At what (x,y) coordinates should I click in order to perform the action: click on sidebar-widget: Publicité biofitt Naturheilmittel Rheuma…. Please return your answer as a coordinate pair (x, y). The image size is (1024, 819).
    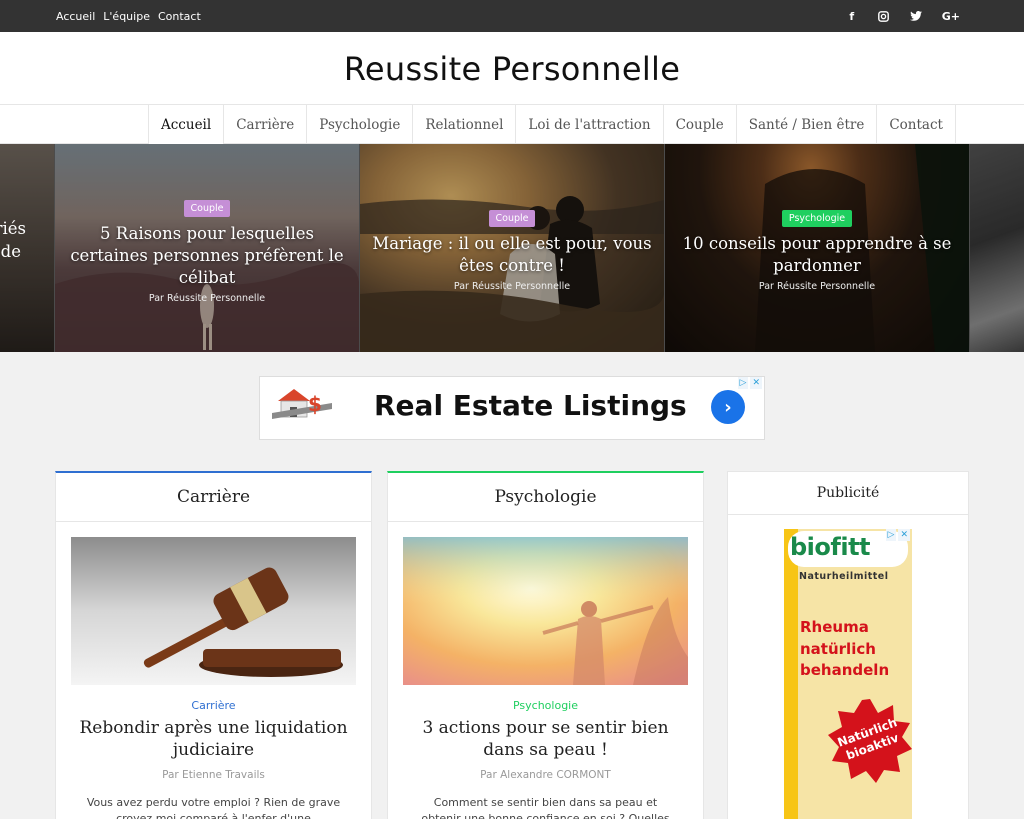
    Looking at the image, I should click on (848, 645).